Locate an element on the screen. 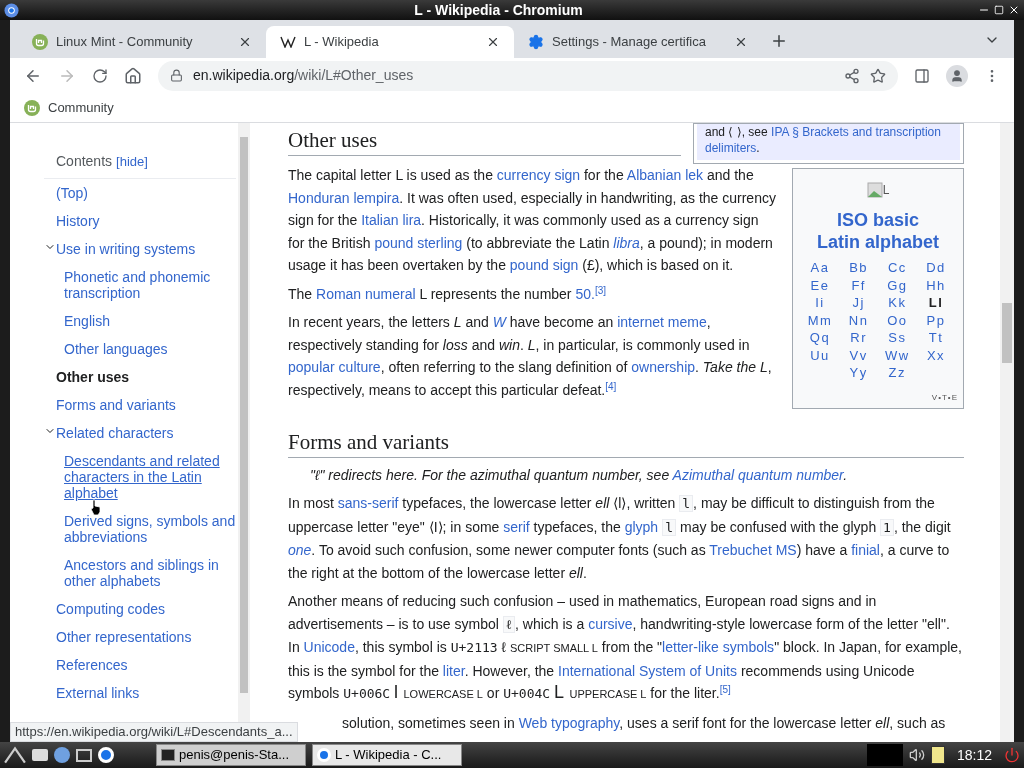 This screenshot has height=768, width=1024. link: W is located at coordinates (499, 322).